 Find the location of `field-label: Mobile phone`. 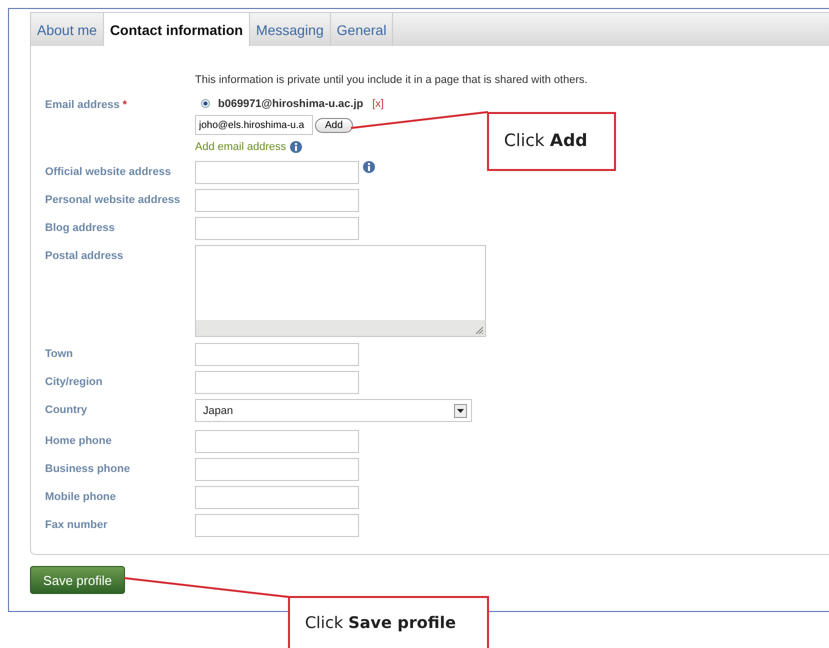

field-label: Mobile phone is located at coordinates (81, 497).